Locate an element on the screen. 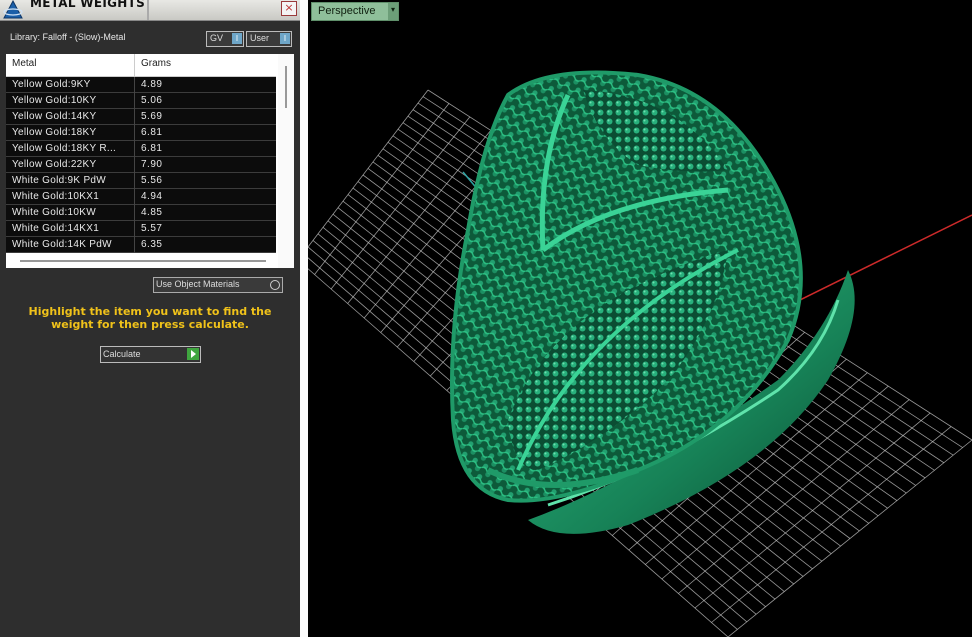  table-row: White Gold:9K PdW 5.56 is located at coordinates (141, 181).